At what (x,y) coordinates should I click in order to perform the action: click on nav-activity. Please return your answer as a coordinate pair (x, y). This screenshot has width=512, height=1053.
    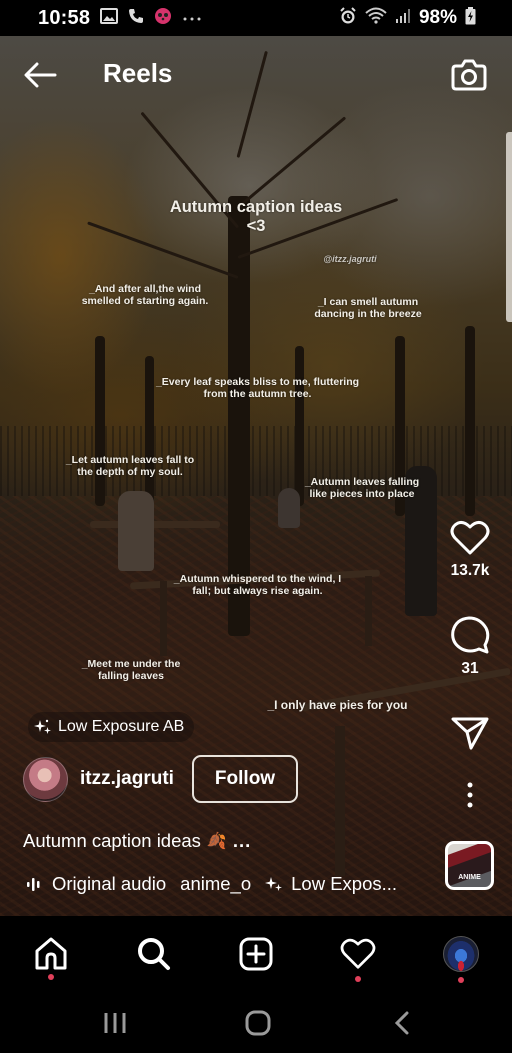
    Looking at the image, I should click on (358, 954).